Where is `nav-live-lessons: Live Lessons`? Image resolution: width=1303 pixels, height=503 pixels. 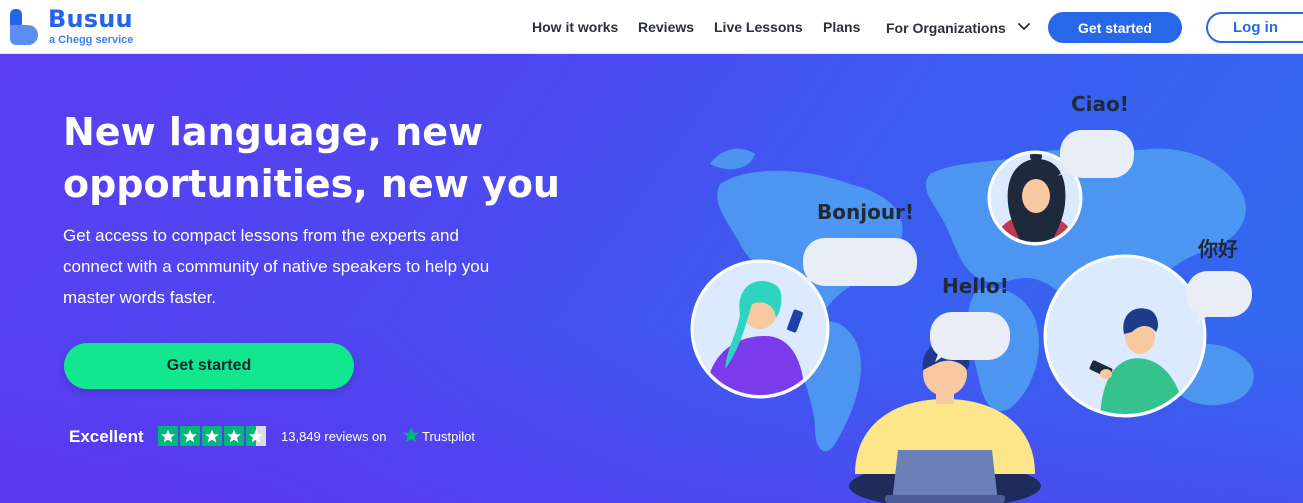
nav-live-lessons: Live Lessons is located at coordinates (758, 27).